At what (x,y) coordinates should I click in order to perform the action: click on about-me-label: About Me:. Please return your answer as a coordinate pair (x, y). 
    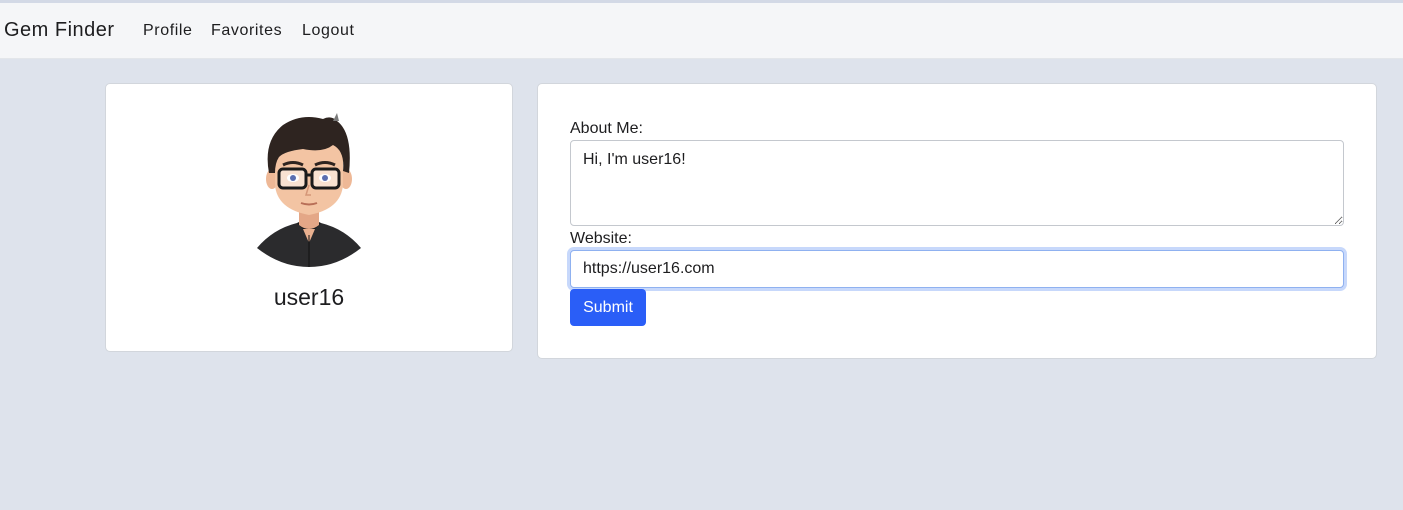
    Looking at the image, I should click on (606, 128).